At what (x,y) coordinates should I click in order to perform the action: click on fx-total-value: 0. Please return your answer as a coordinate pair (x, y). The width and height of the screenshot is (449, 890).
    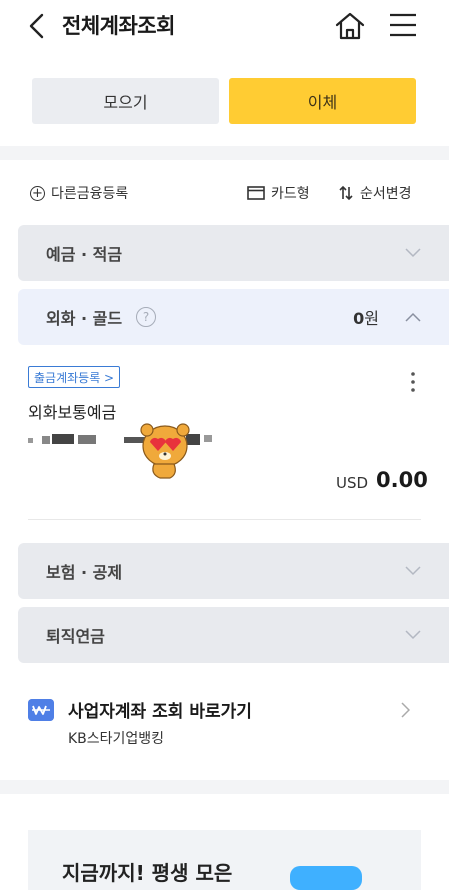
    Looking at the image, I should click on (359, 318).